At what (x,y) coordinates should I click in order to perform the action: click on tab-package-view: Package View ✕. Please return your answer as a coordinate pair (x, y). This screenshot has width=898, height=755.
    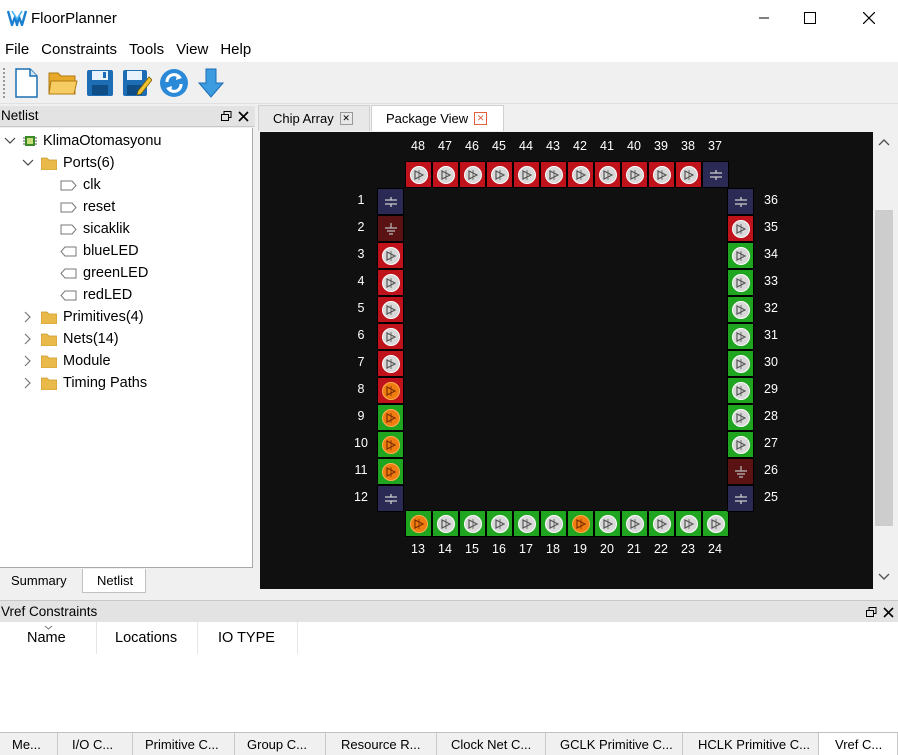
    Looking at the image, I should click on (437, 118).